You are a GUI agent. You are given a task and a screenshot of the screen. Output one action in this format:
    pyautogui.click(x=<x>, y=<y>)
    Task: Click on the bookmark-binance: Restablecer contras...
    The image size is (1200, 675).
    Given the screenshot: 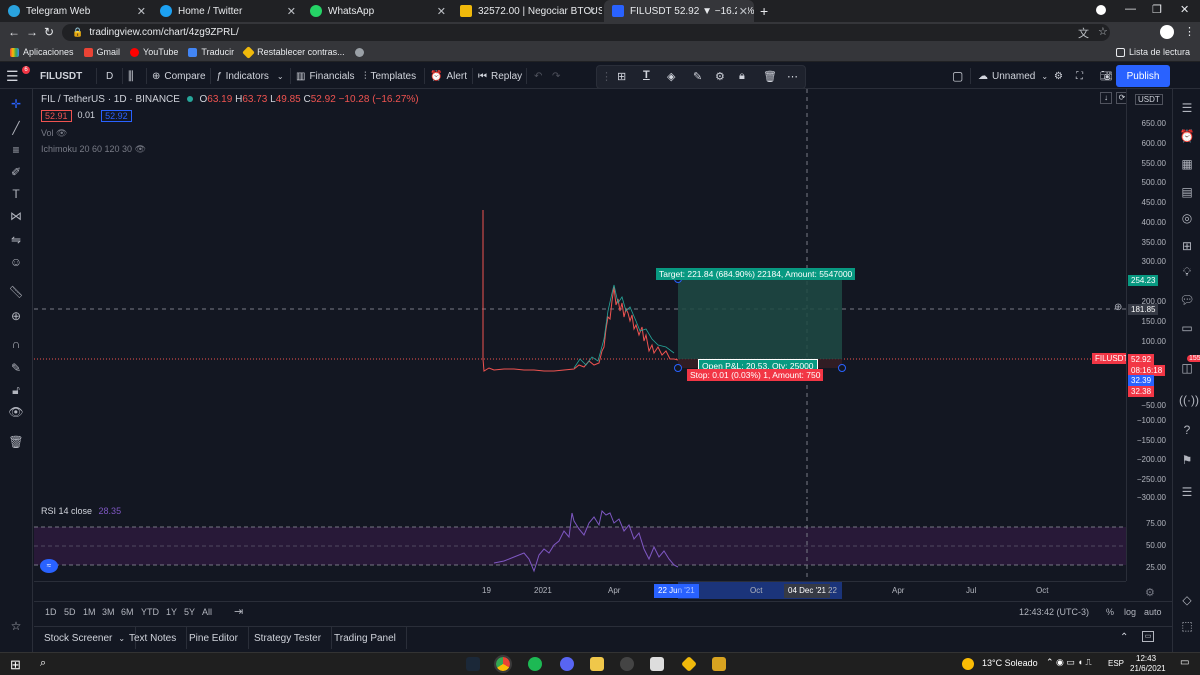 What is the action you would take?
    pyautogui.click(x=293, y=52)
    